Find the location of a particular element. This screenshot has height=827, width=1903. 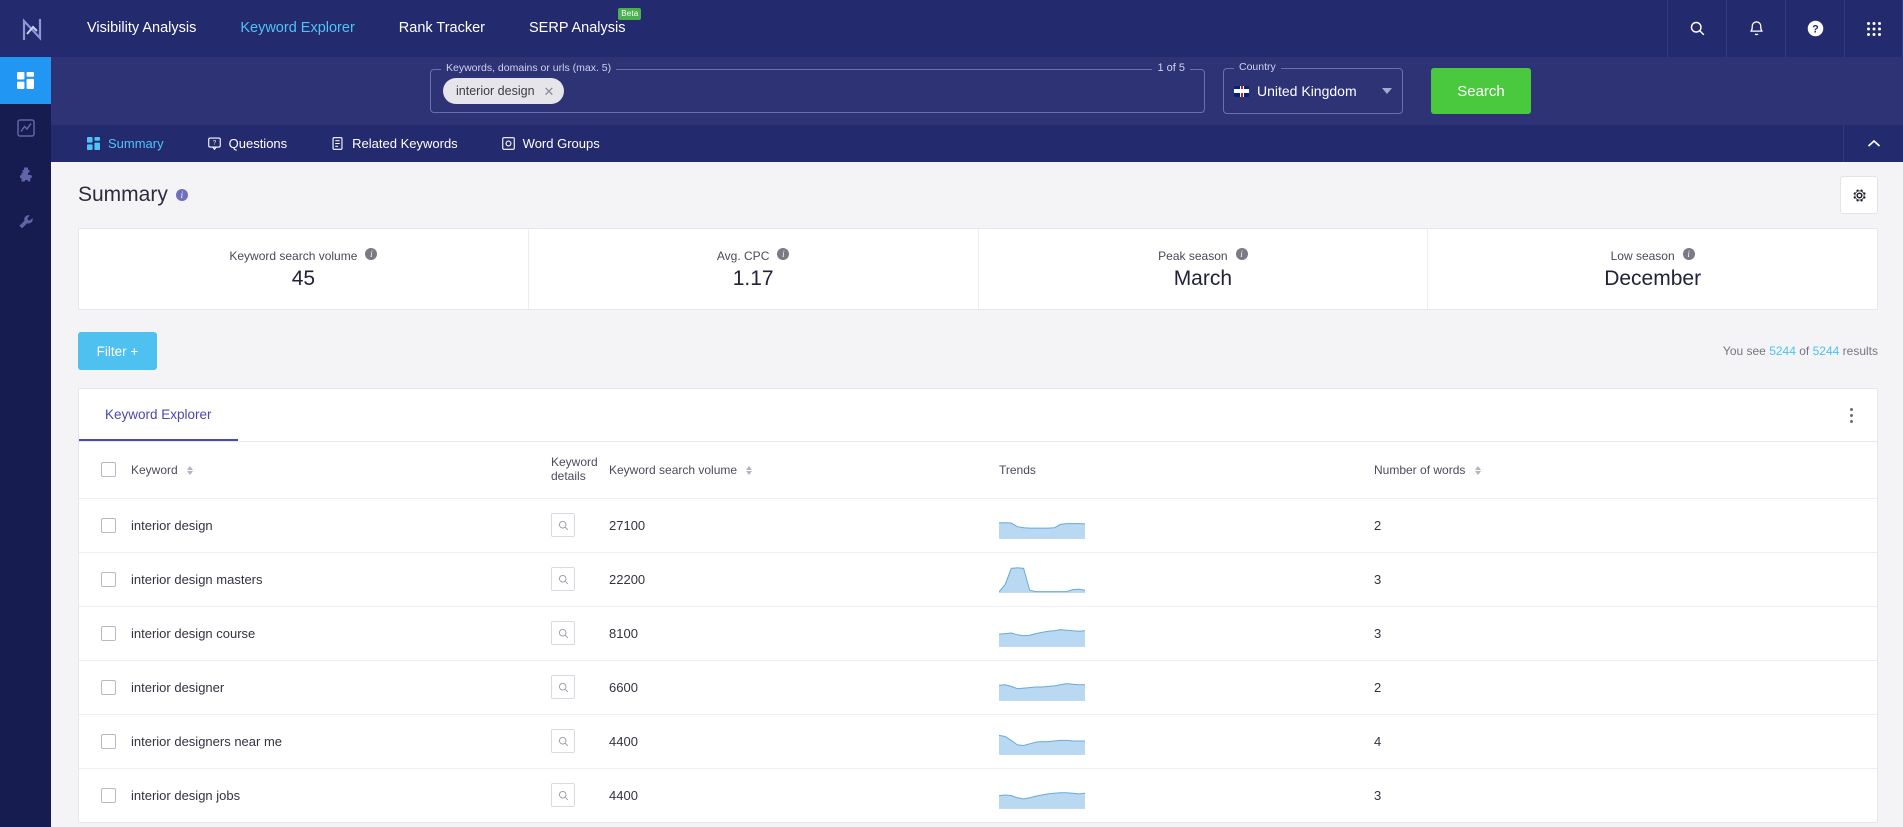

chevron-down-icon is located at coordinates (1387, 91).